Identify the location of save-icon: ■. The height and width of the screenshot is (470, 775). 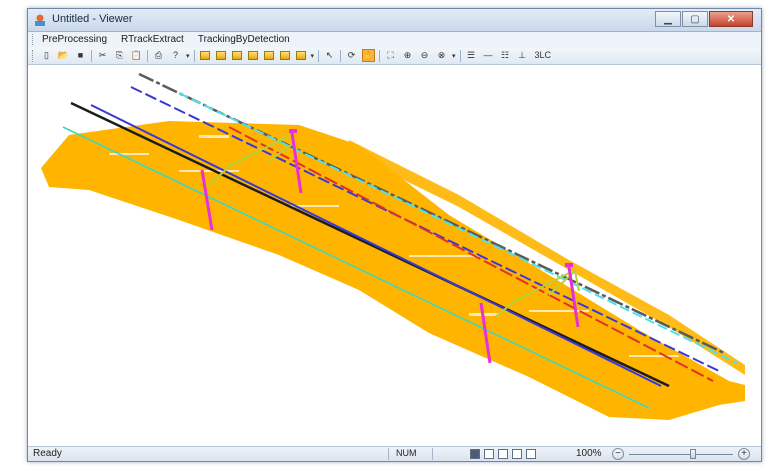
(80, 55).